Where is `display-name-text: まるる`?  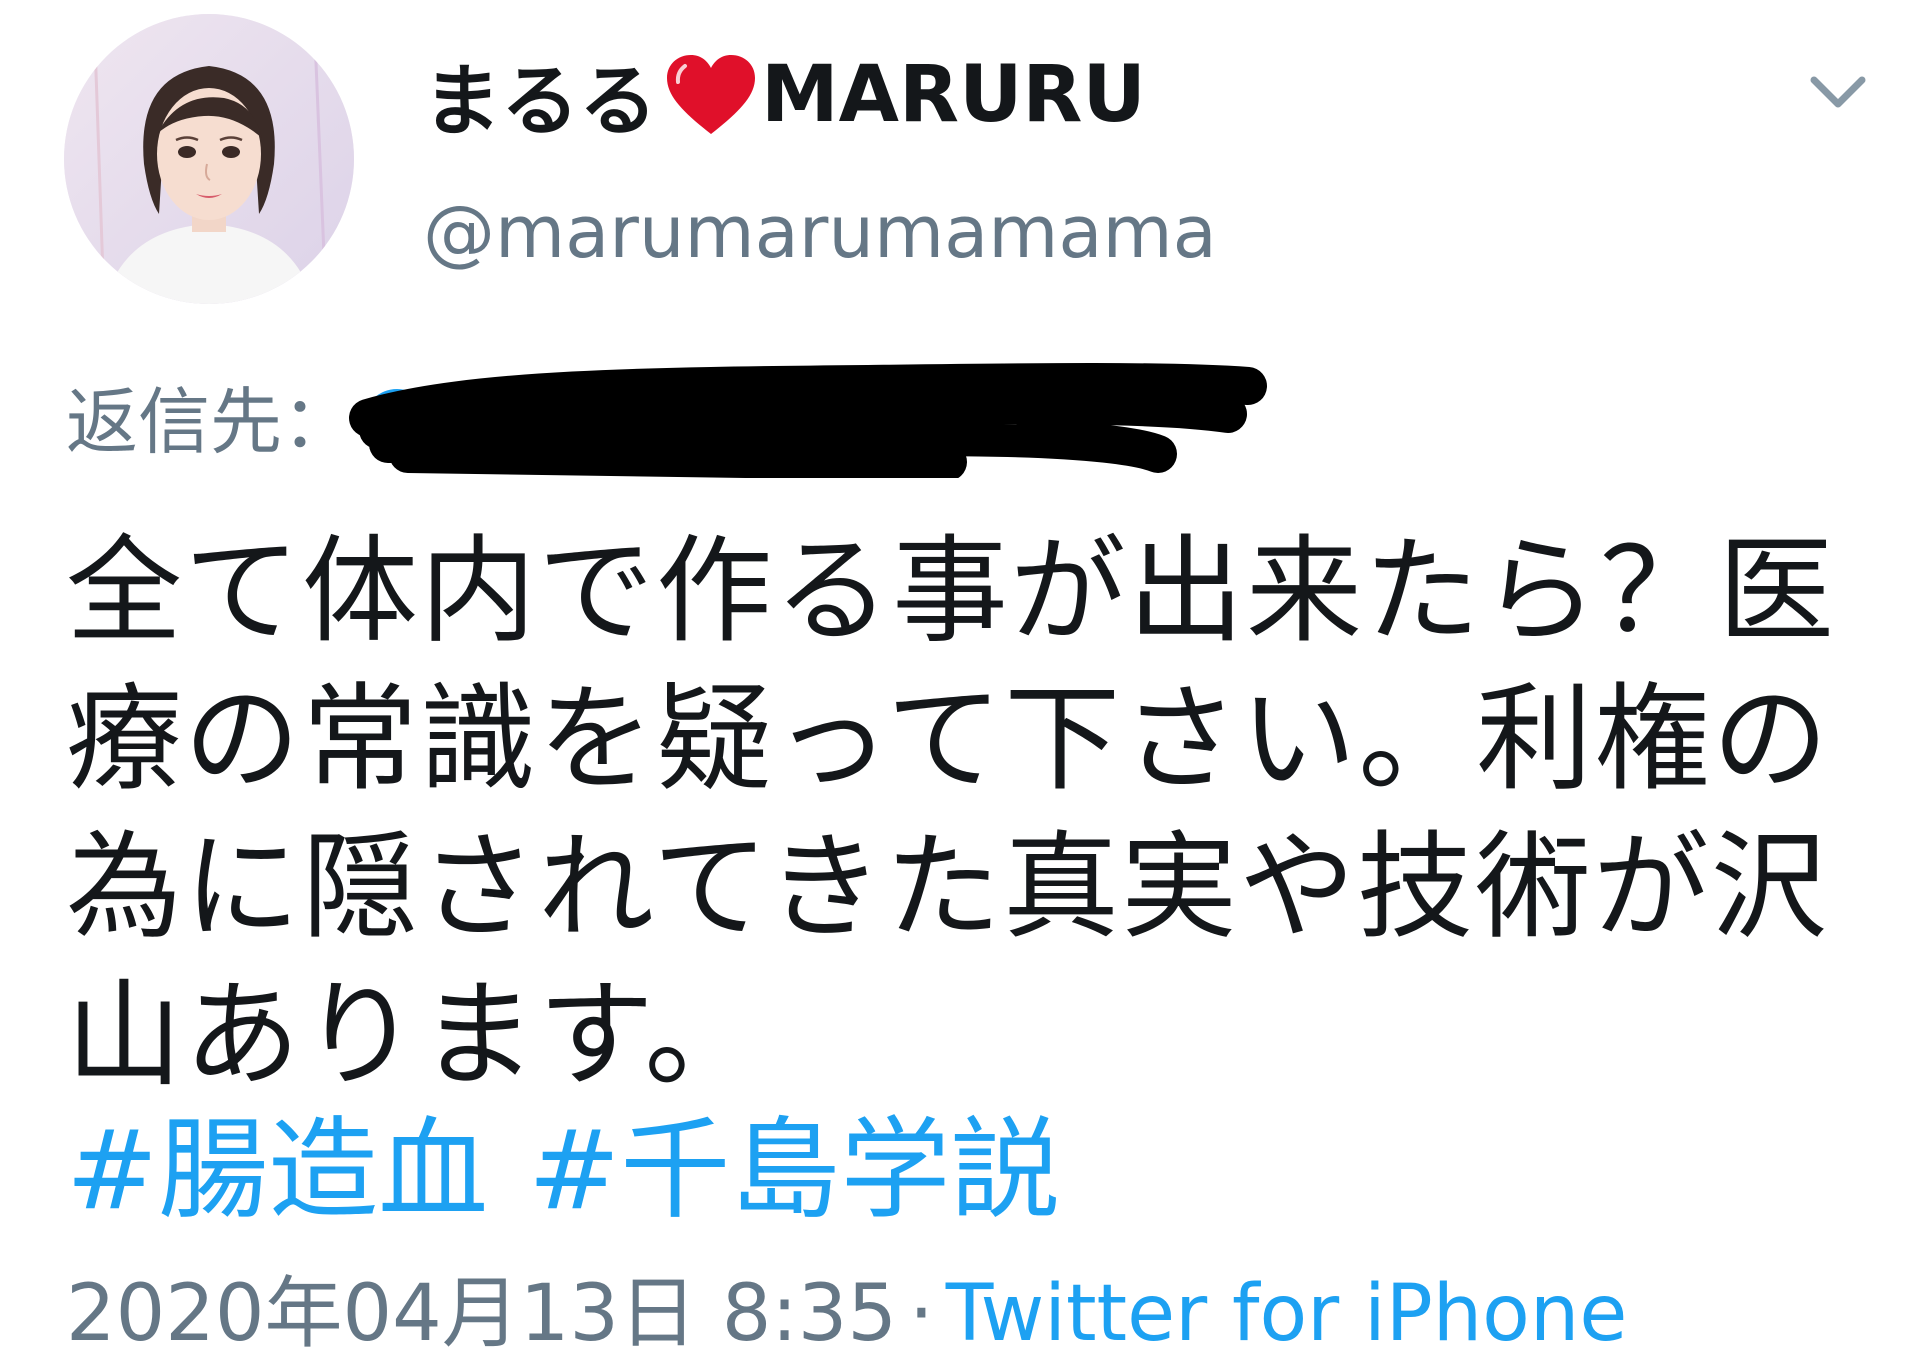
display-name-text: まるる is located at coordinates (540, 102).